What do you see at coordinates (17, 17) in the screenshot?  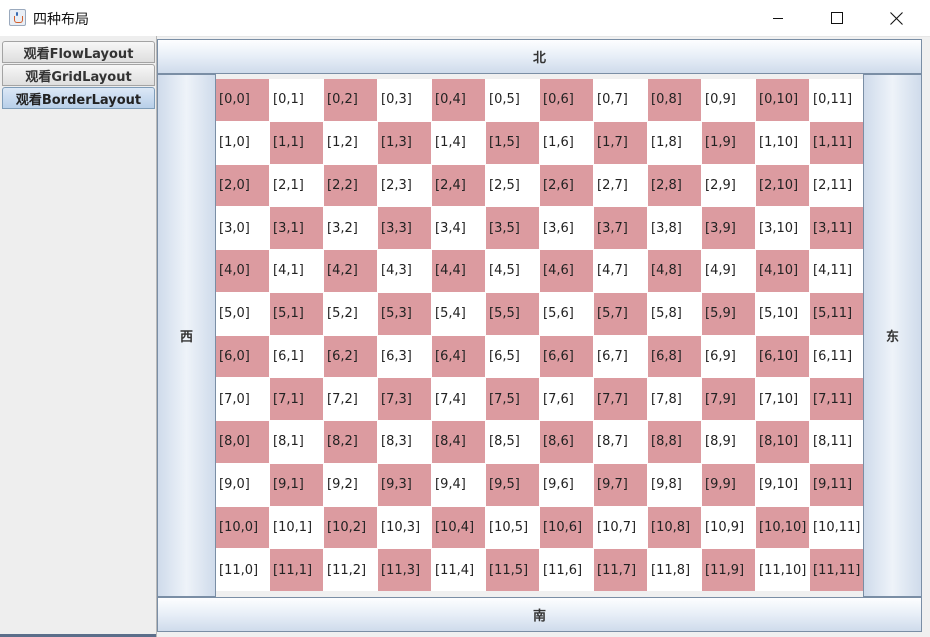 I see `java-cup-icon` at bounding box center [17, 17].